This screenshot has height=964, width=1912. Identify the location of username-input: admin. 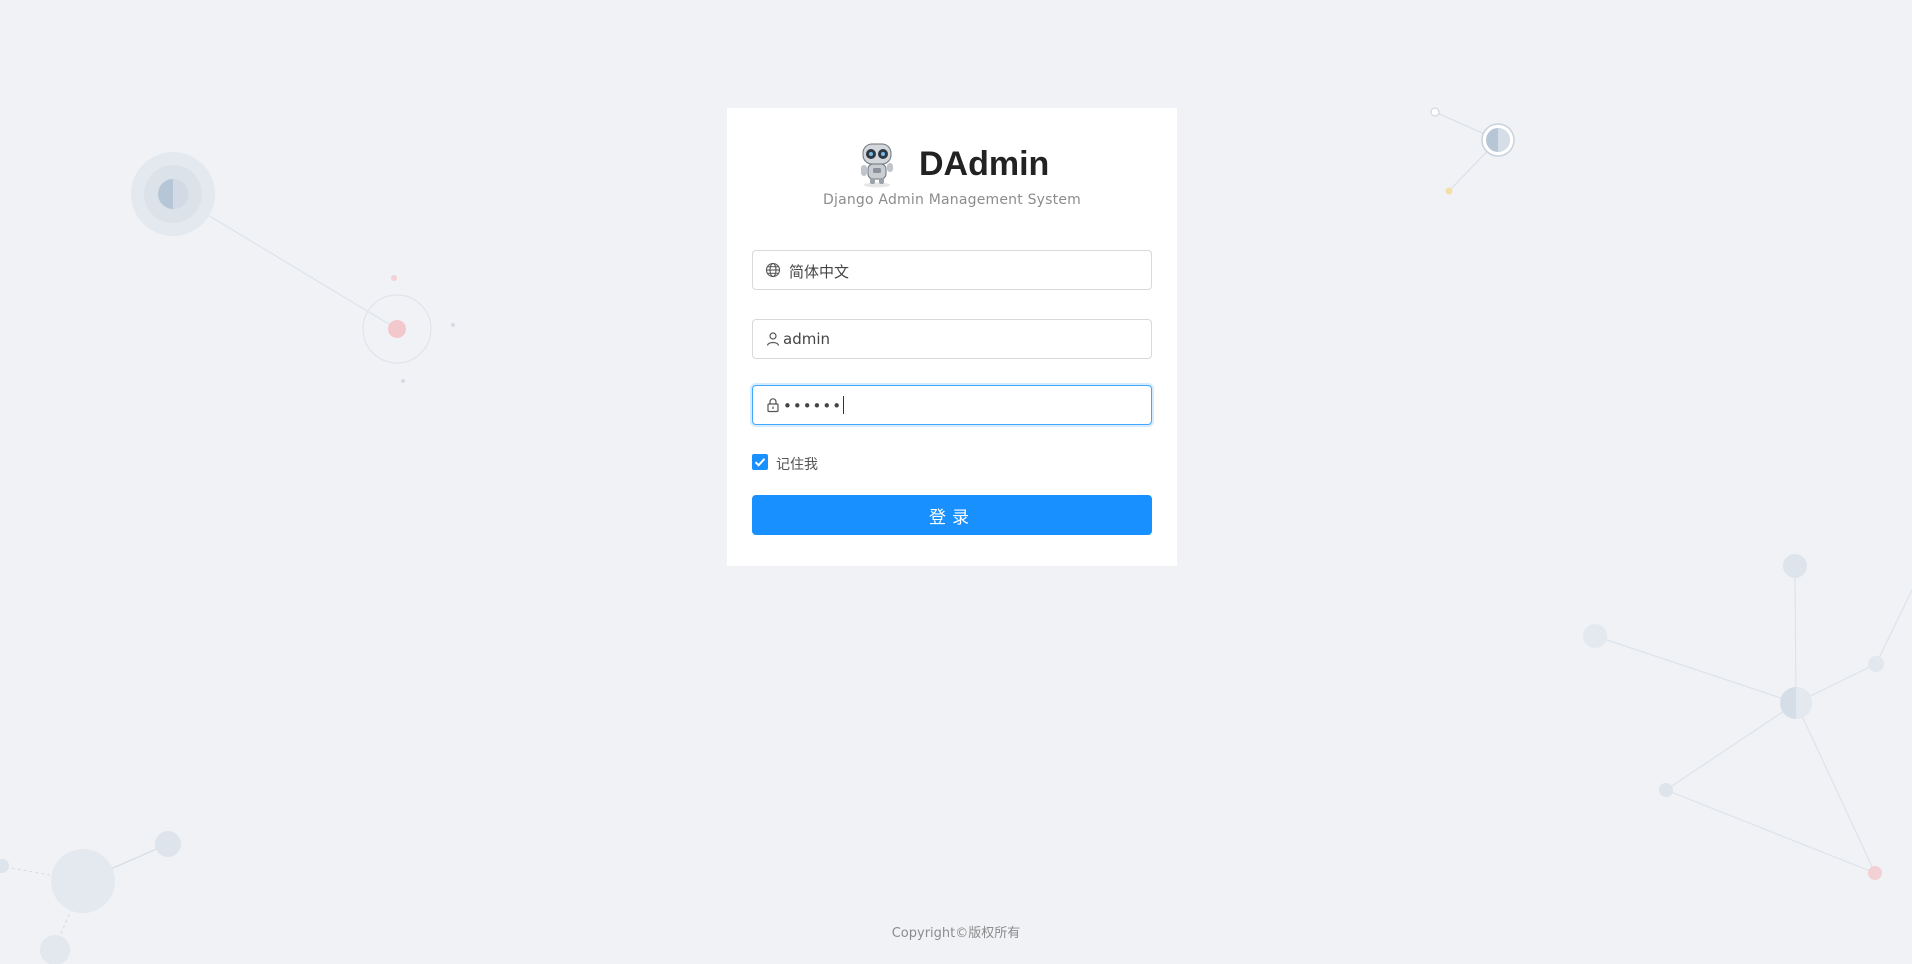
(952, 339).